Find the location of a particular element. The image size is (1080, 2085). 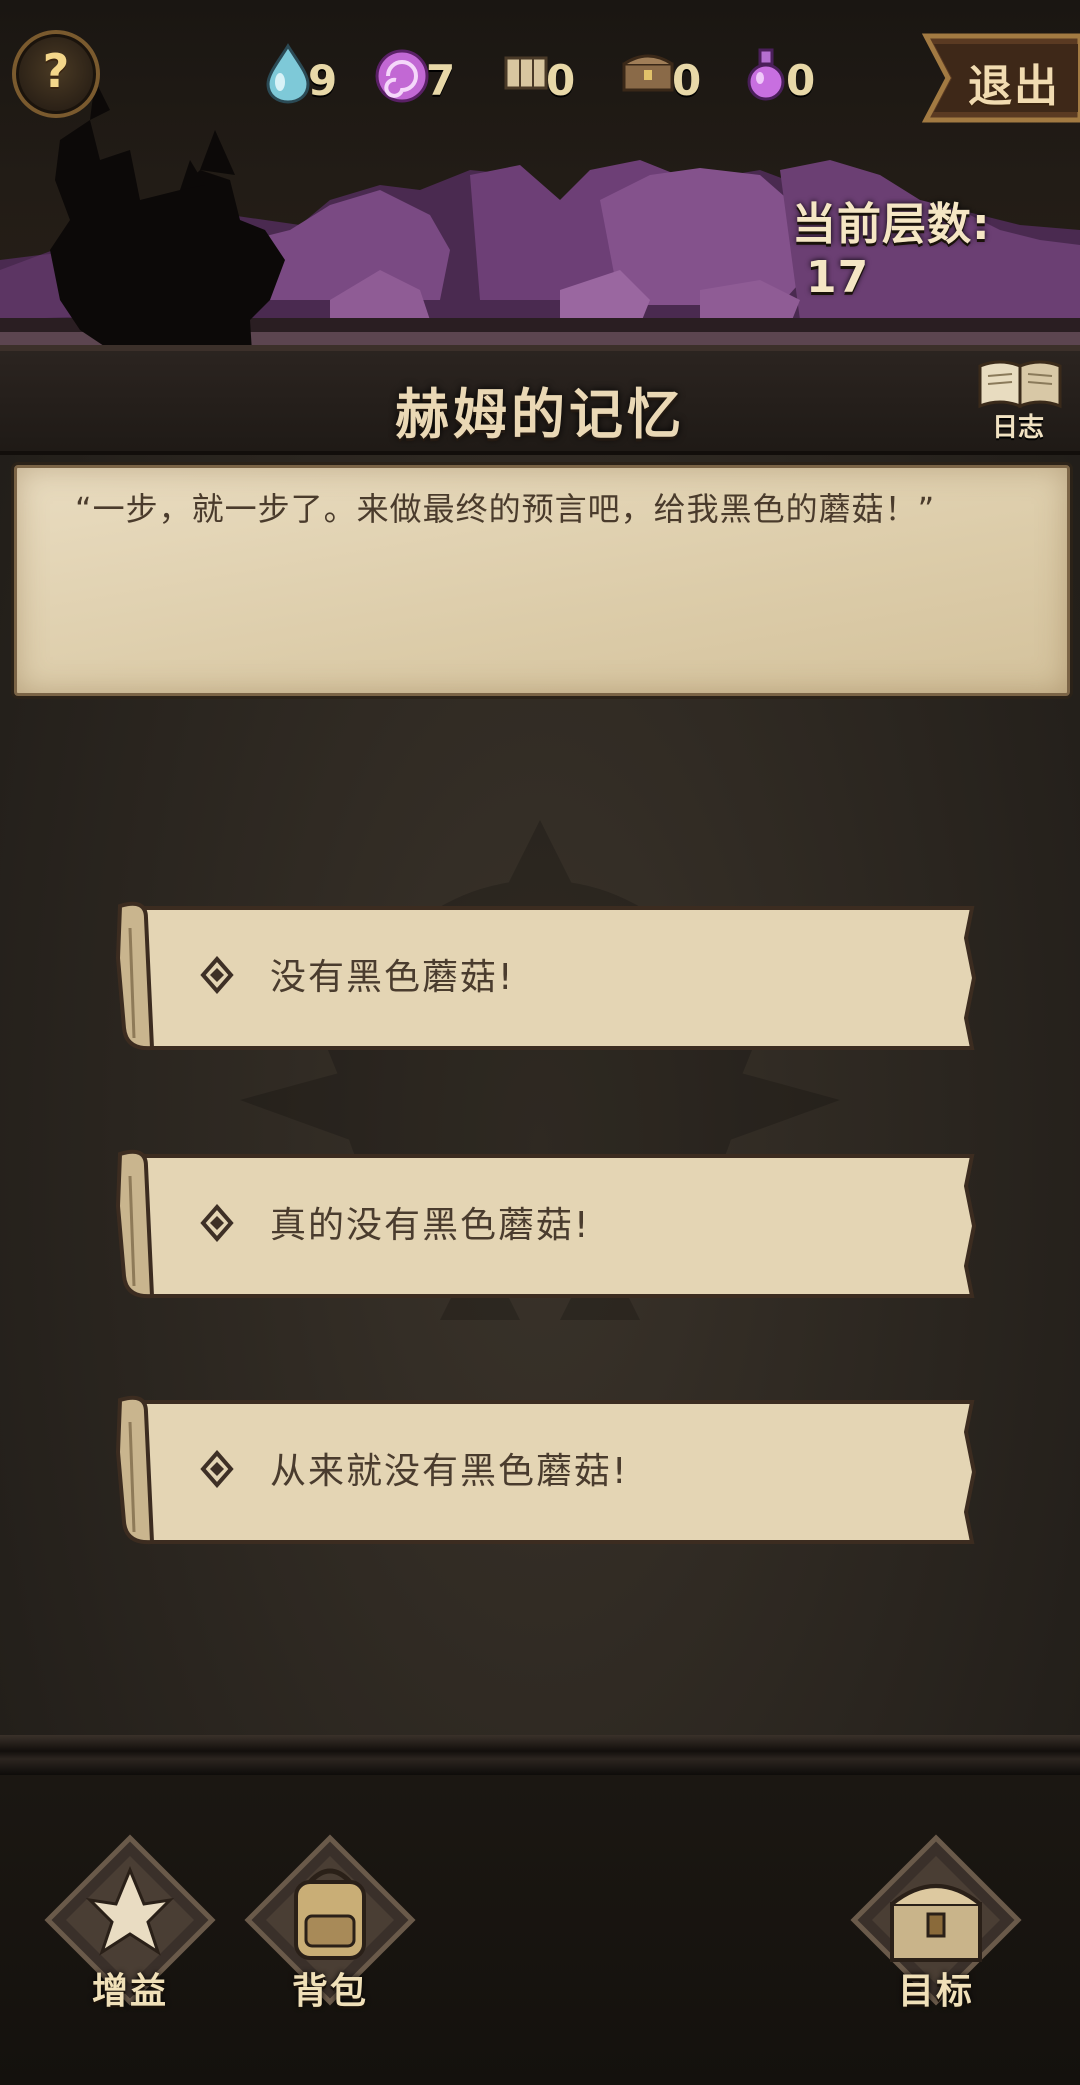

choice-label: 没有黑色蘑菇! is located at coordinates (392, 977).